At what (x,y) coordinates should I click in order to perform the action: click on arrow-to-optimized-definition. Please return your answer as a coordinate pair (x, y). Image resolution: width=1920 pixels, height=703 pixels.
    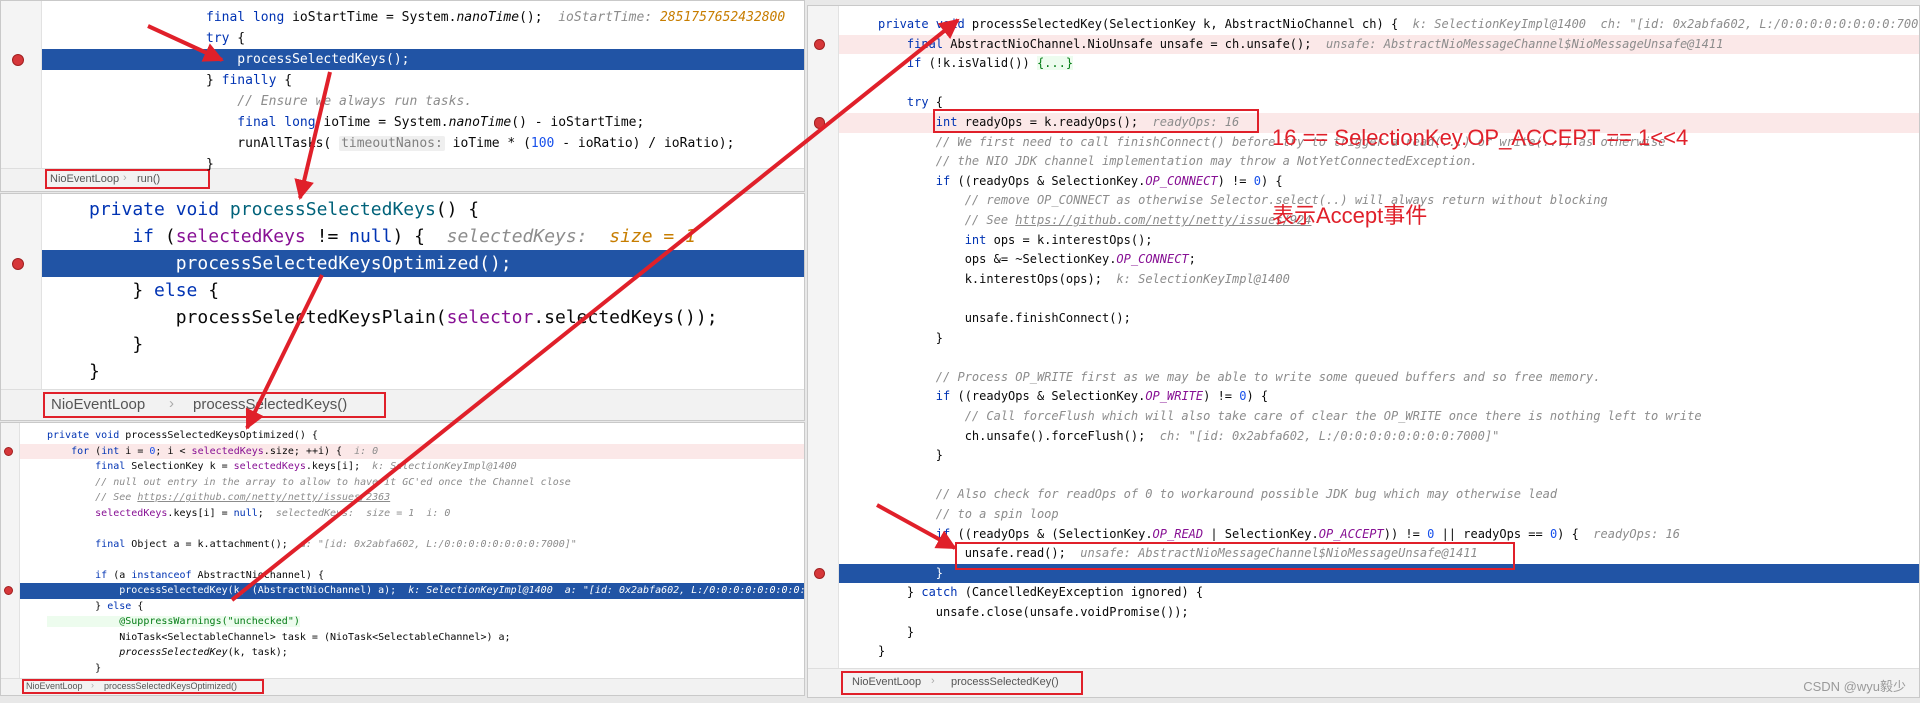
    Looking at the image, I should click on (284, 352).